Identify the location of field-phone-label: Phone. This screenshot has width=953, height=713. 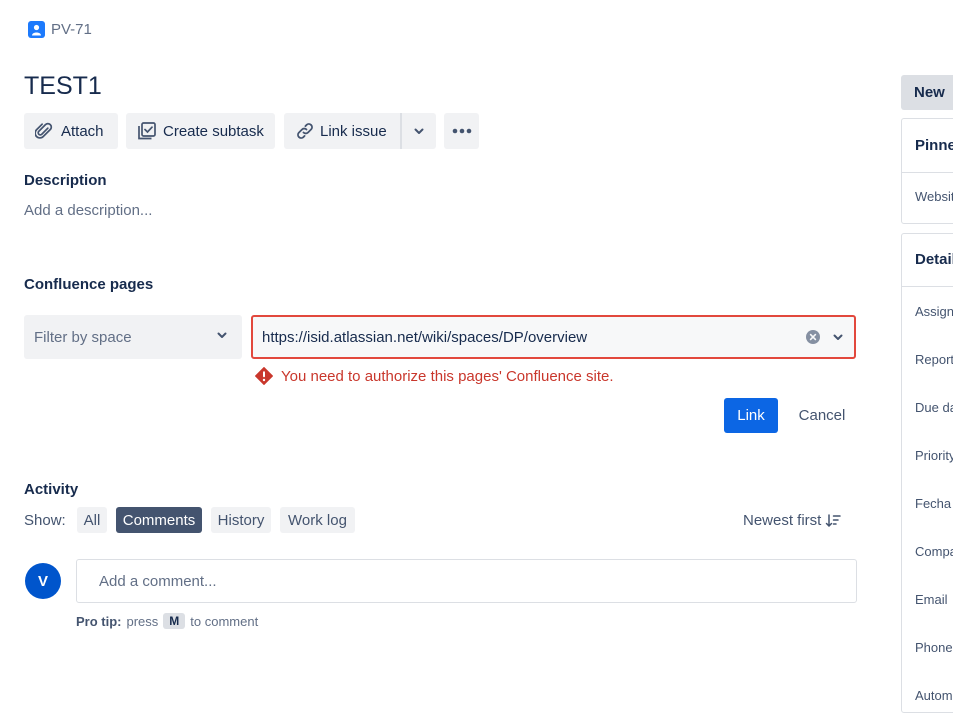
(934, 647).